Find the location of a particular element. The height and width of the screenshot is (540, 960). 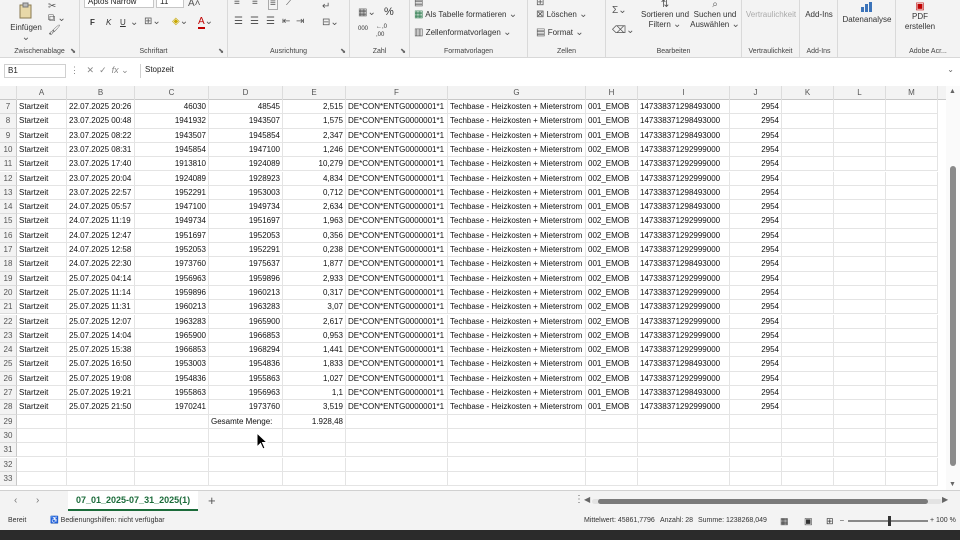

row-header: 12 is located at coordinates (8, 178).